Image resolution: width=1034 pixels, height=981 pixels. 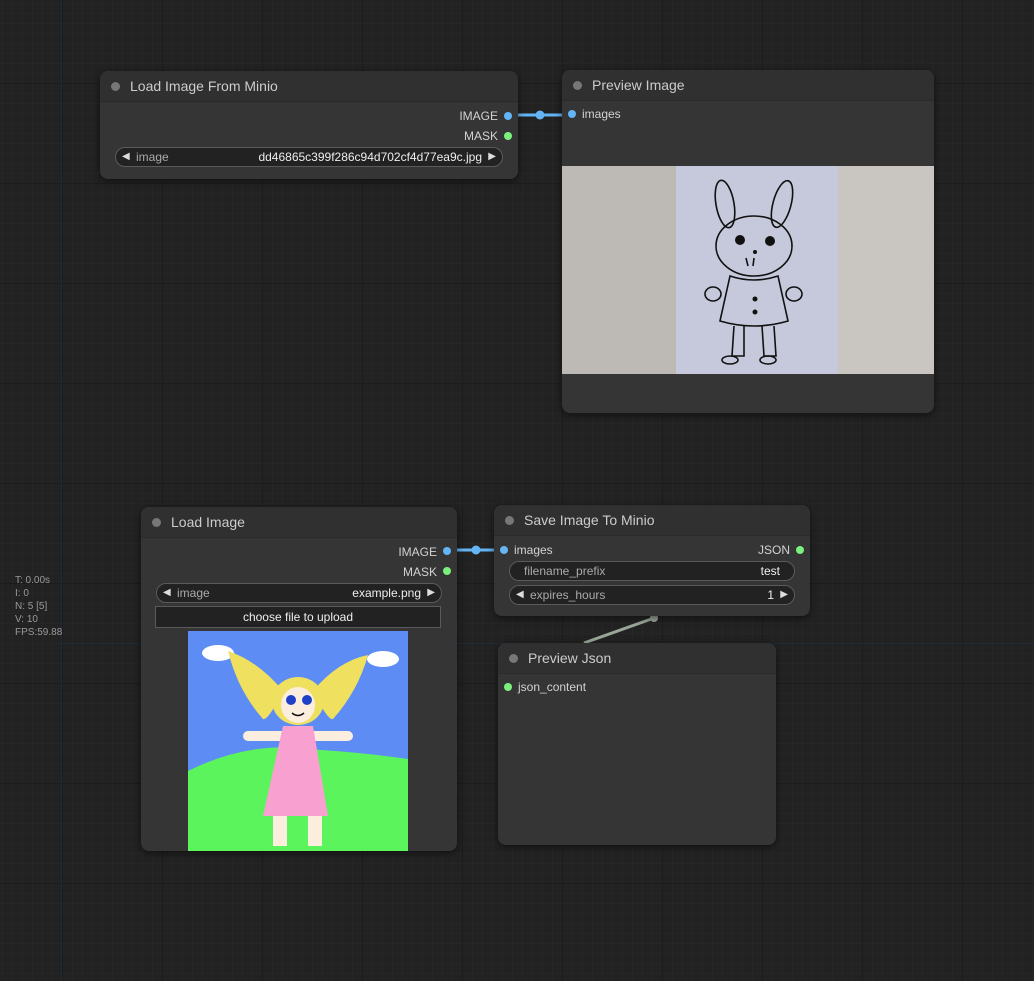 What do you see at coordinates (298, 741) in the screenshot?
I see `girl-drawing-image-icon` at bounding box center [298, 741].